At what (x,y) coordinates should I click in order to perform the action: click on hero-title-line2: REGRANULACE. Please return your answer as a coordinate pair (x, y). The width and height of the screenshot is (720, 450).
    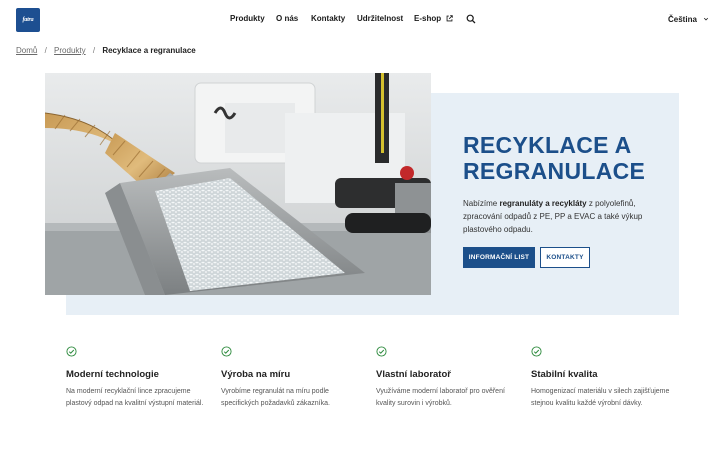
    Looking at the image, I should click on (554, 171).